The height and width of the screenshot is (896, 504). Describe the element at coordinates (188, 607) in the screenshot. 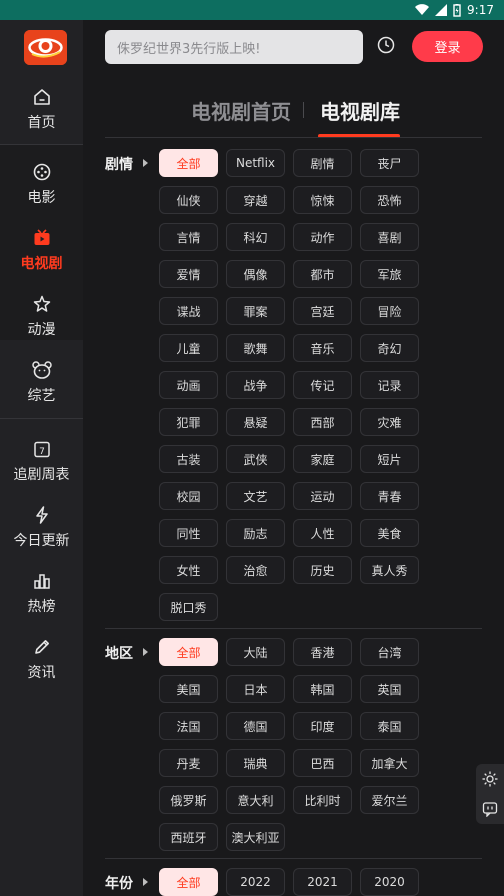

I see `filter-chip: 脱口秀` at that location.